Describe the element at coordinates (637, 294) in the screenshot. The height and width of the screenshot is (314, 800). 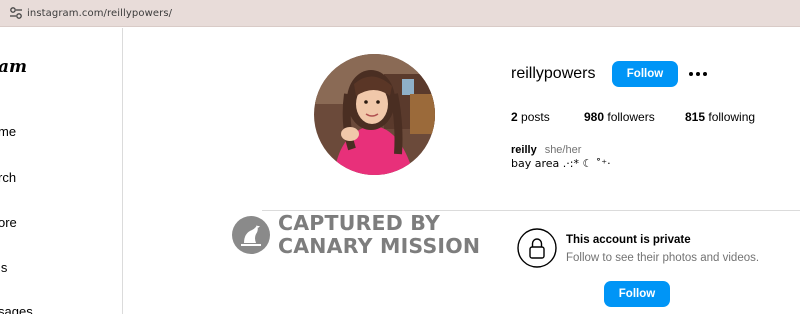
I see `private-follow-button: Follow` at that location.